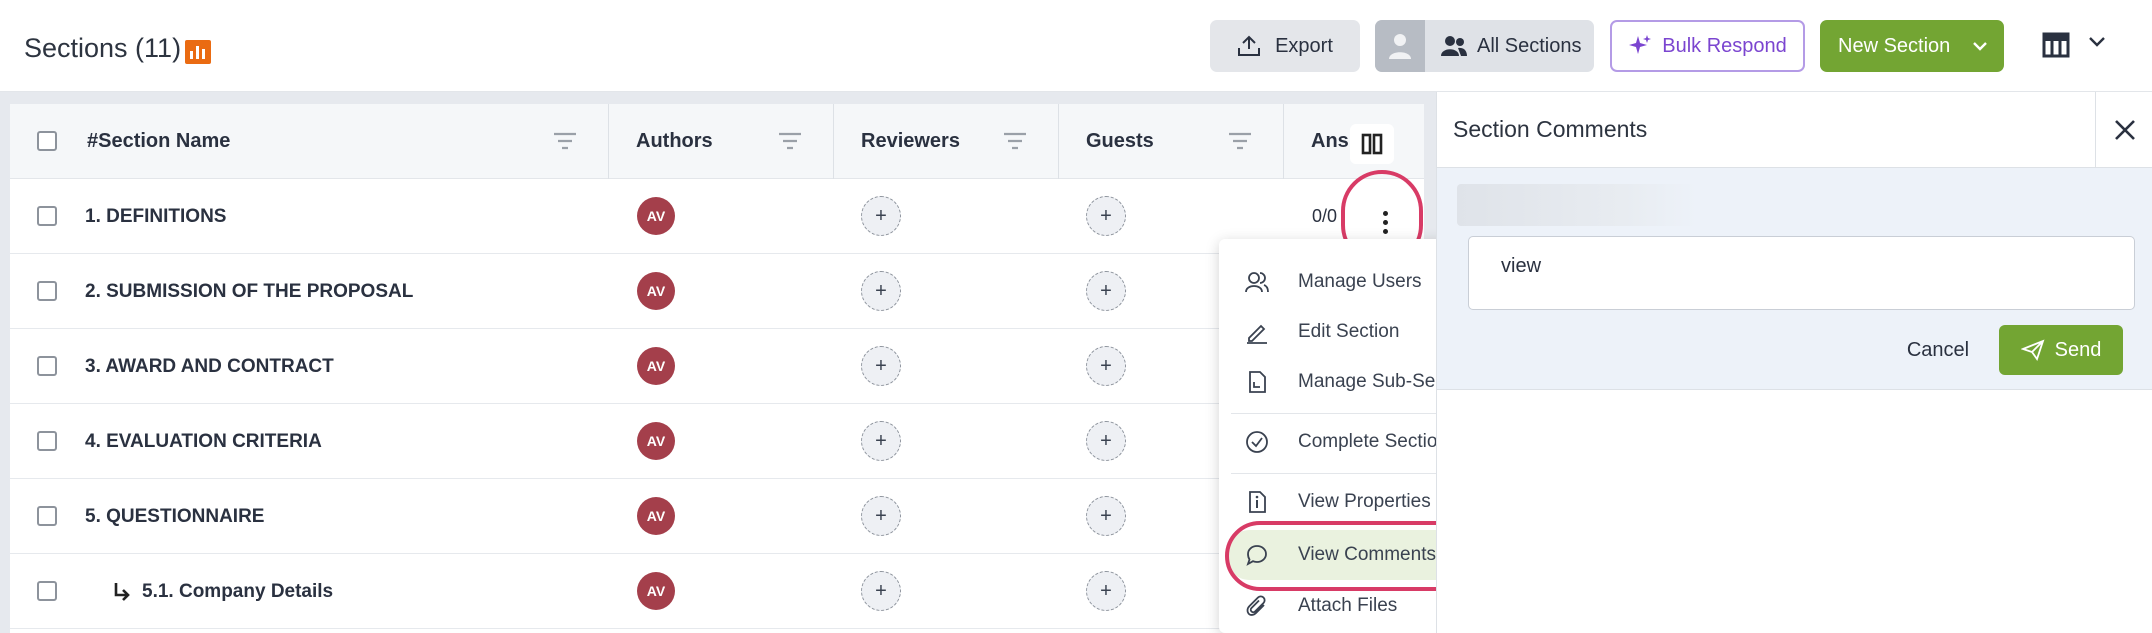 The height and width of the screenshot is (633, 2152). I want to click on table-row: 2. SUBMISSION OF THE PROPOSAL AV + +, so click(717, 291).